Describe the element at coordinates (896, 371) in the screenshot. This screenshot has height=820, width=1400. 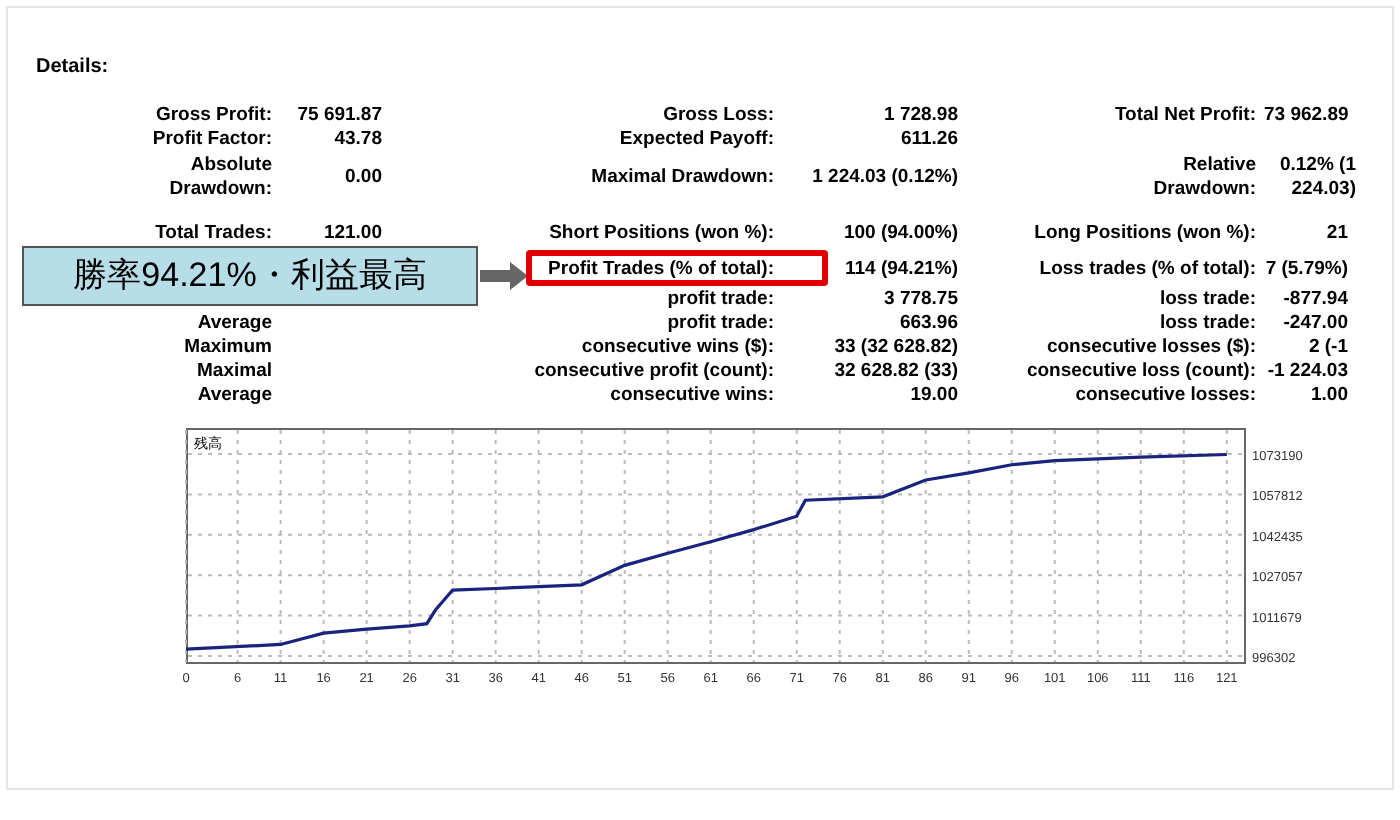
I see `stat-value: 32 628.82 (33)` at that location.